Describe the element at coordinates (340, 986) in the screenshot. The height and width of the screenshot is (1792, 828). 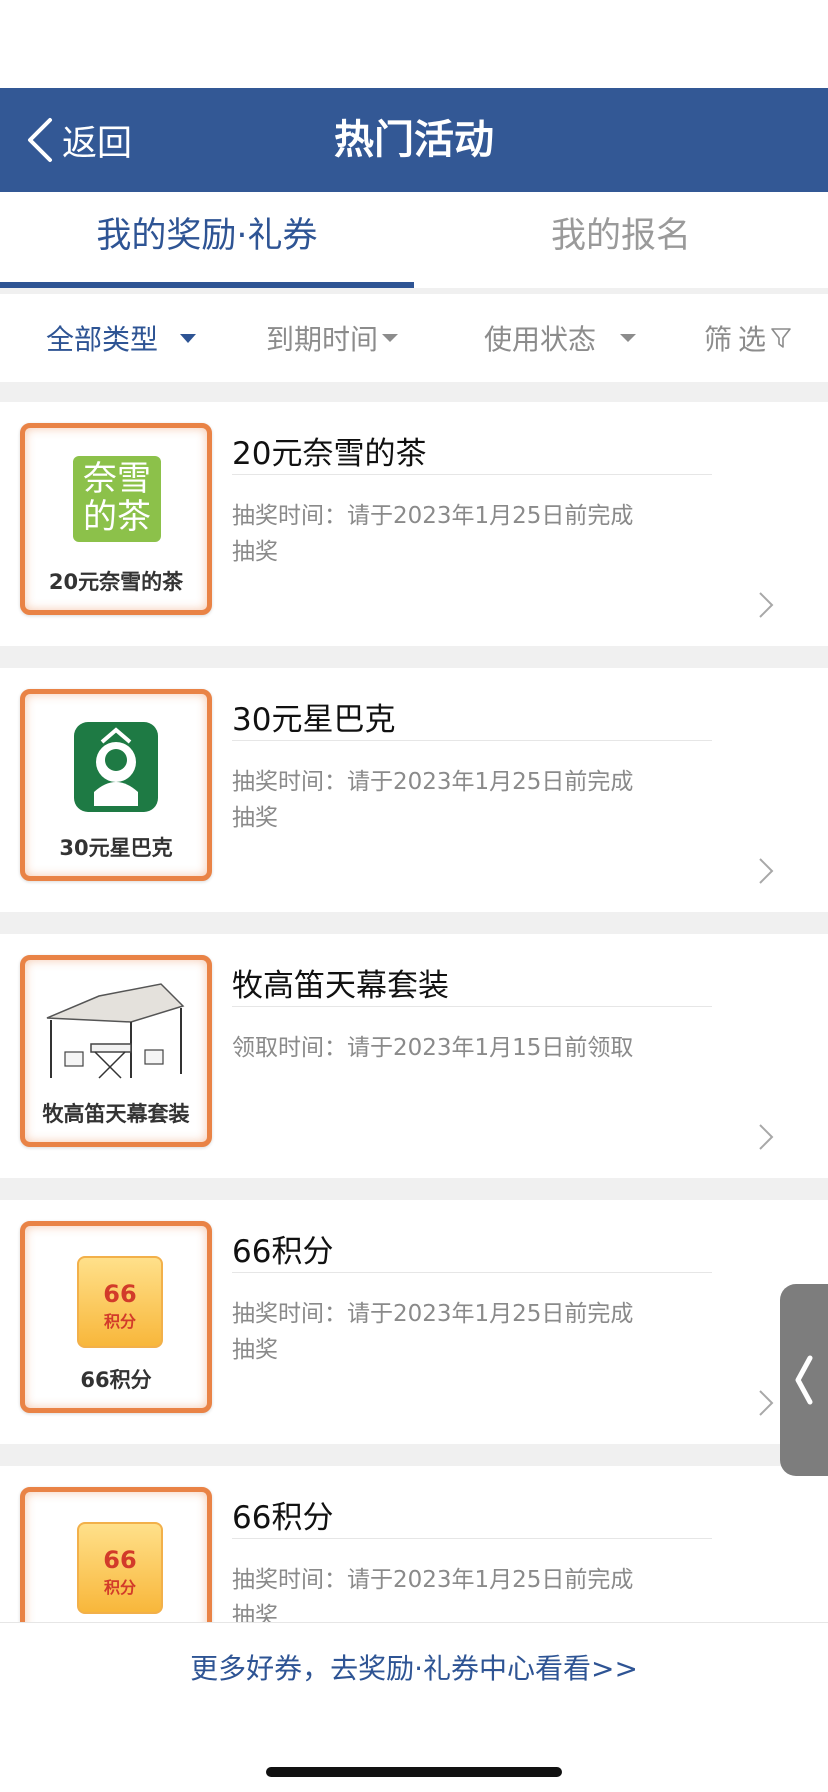
I see `reward-title: 牧高笛天幕套装` at that location.